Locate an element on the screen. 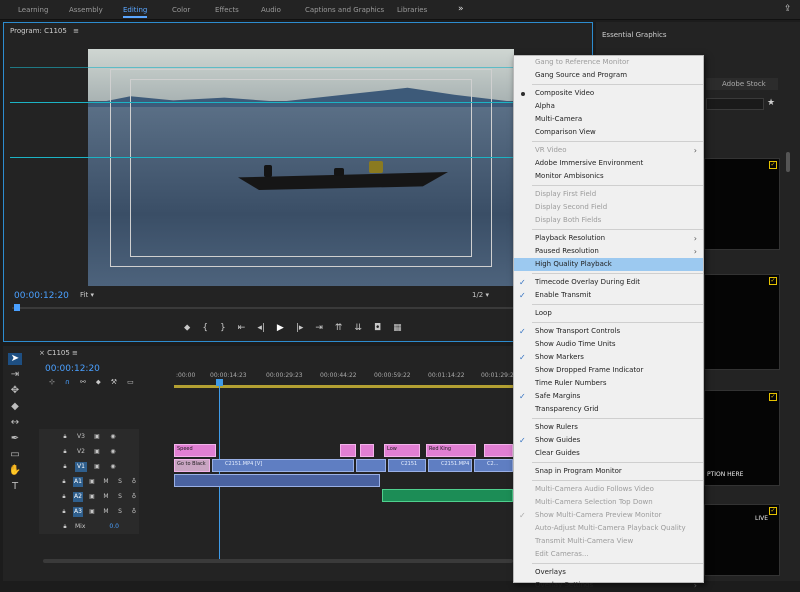 Image resolution: width=800 pixels, height=592 pixels. workspace-tab-audio: Audio is located at coordinates (271, 10).